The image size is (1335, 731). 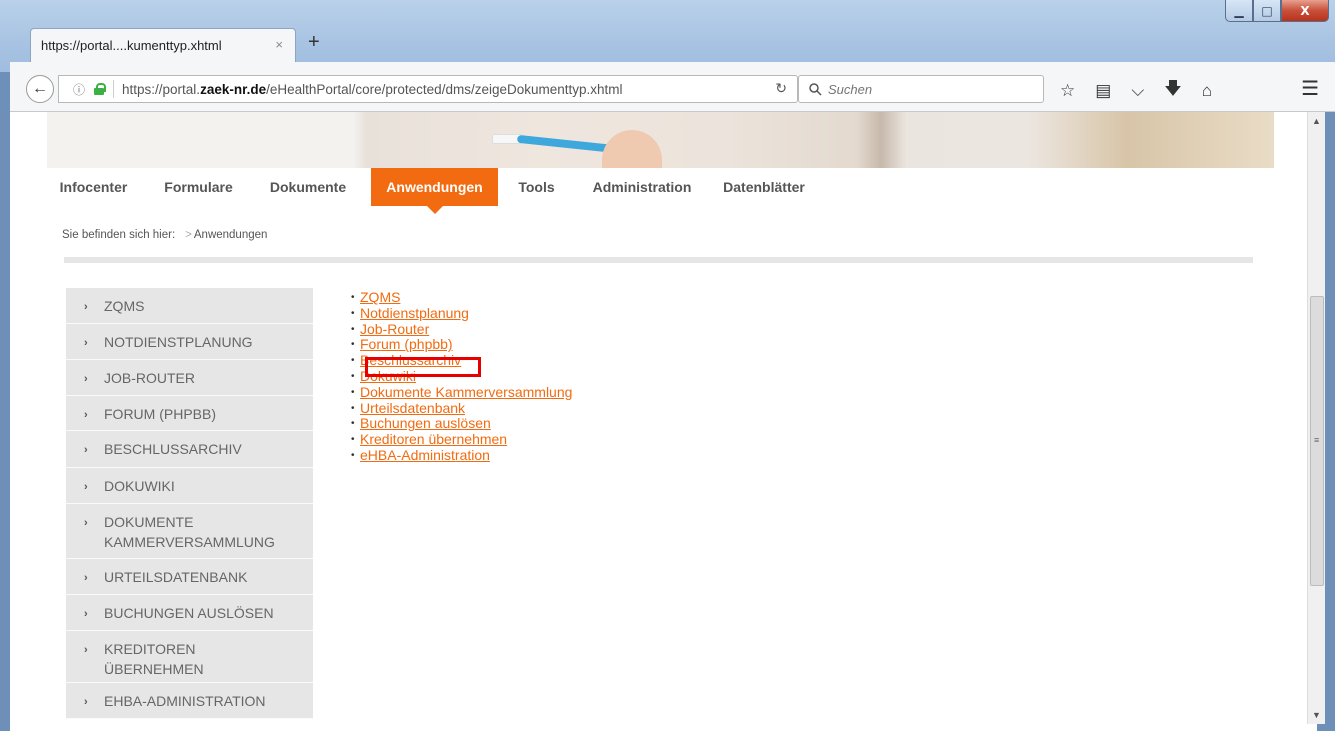 I want to click on sidebar-item-notdienstplanung: › NOTDIENSTPLANUNG, so click(x=189, y=342).